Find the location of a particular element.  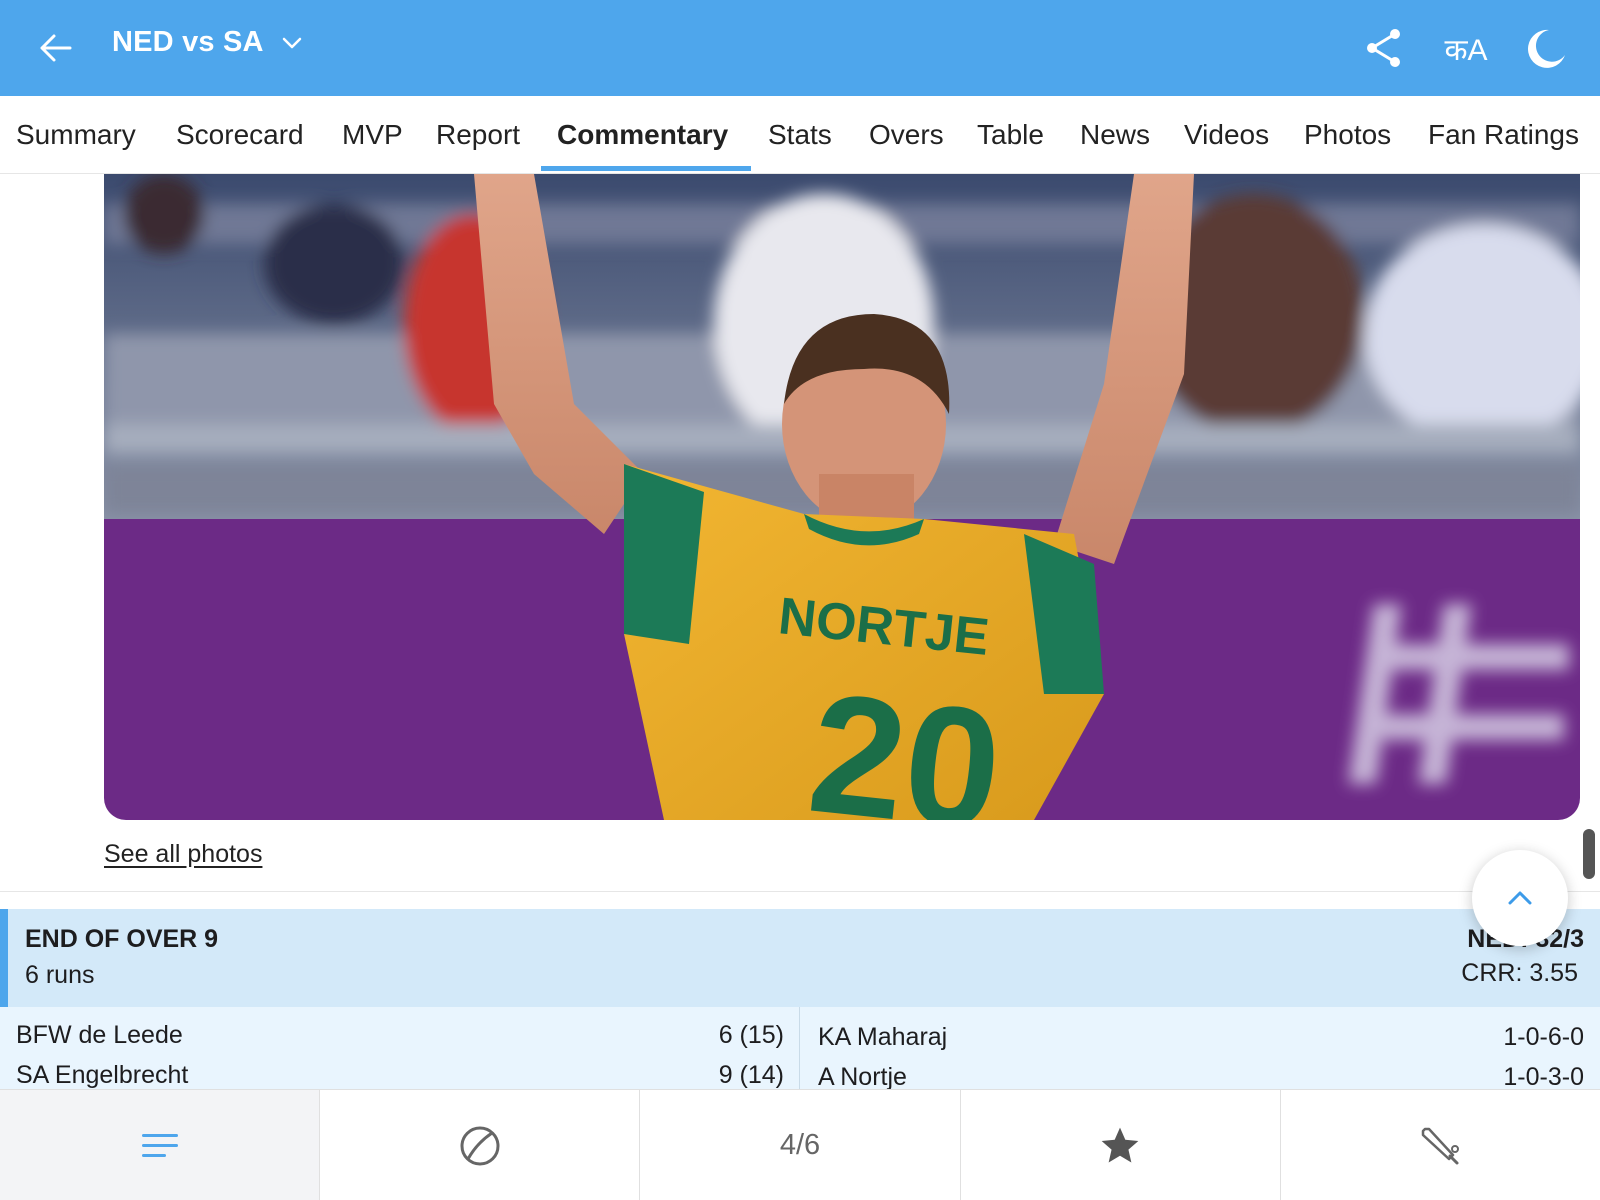

match-selector: NED vs SA is located at coordinates (208, 42).